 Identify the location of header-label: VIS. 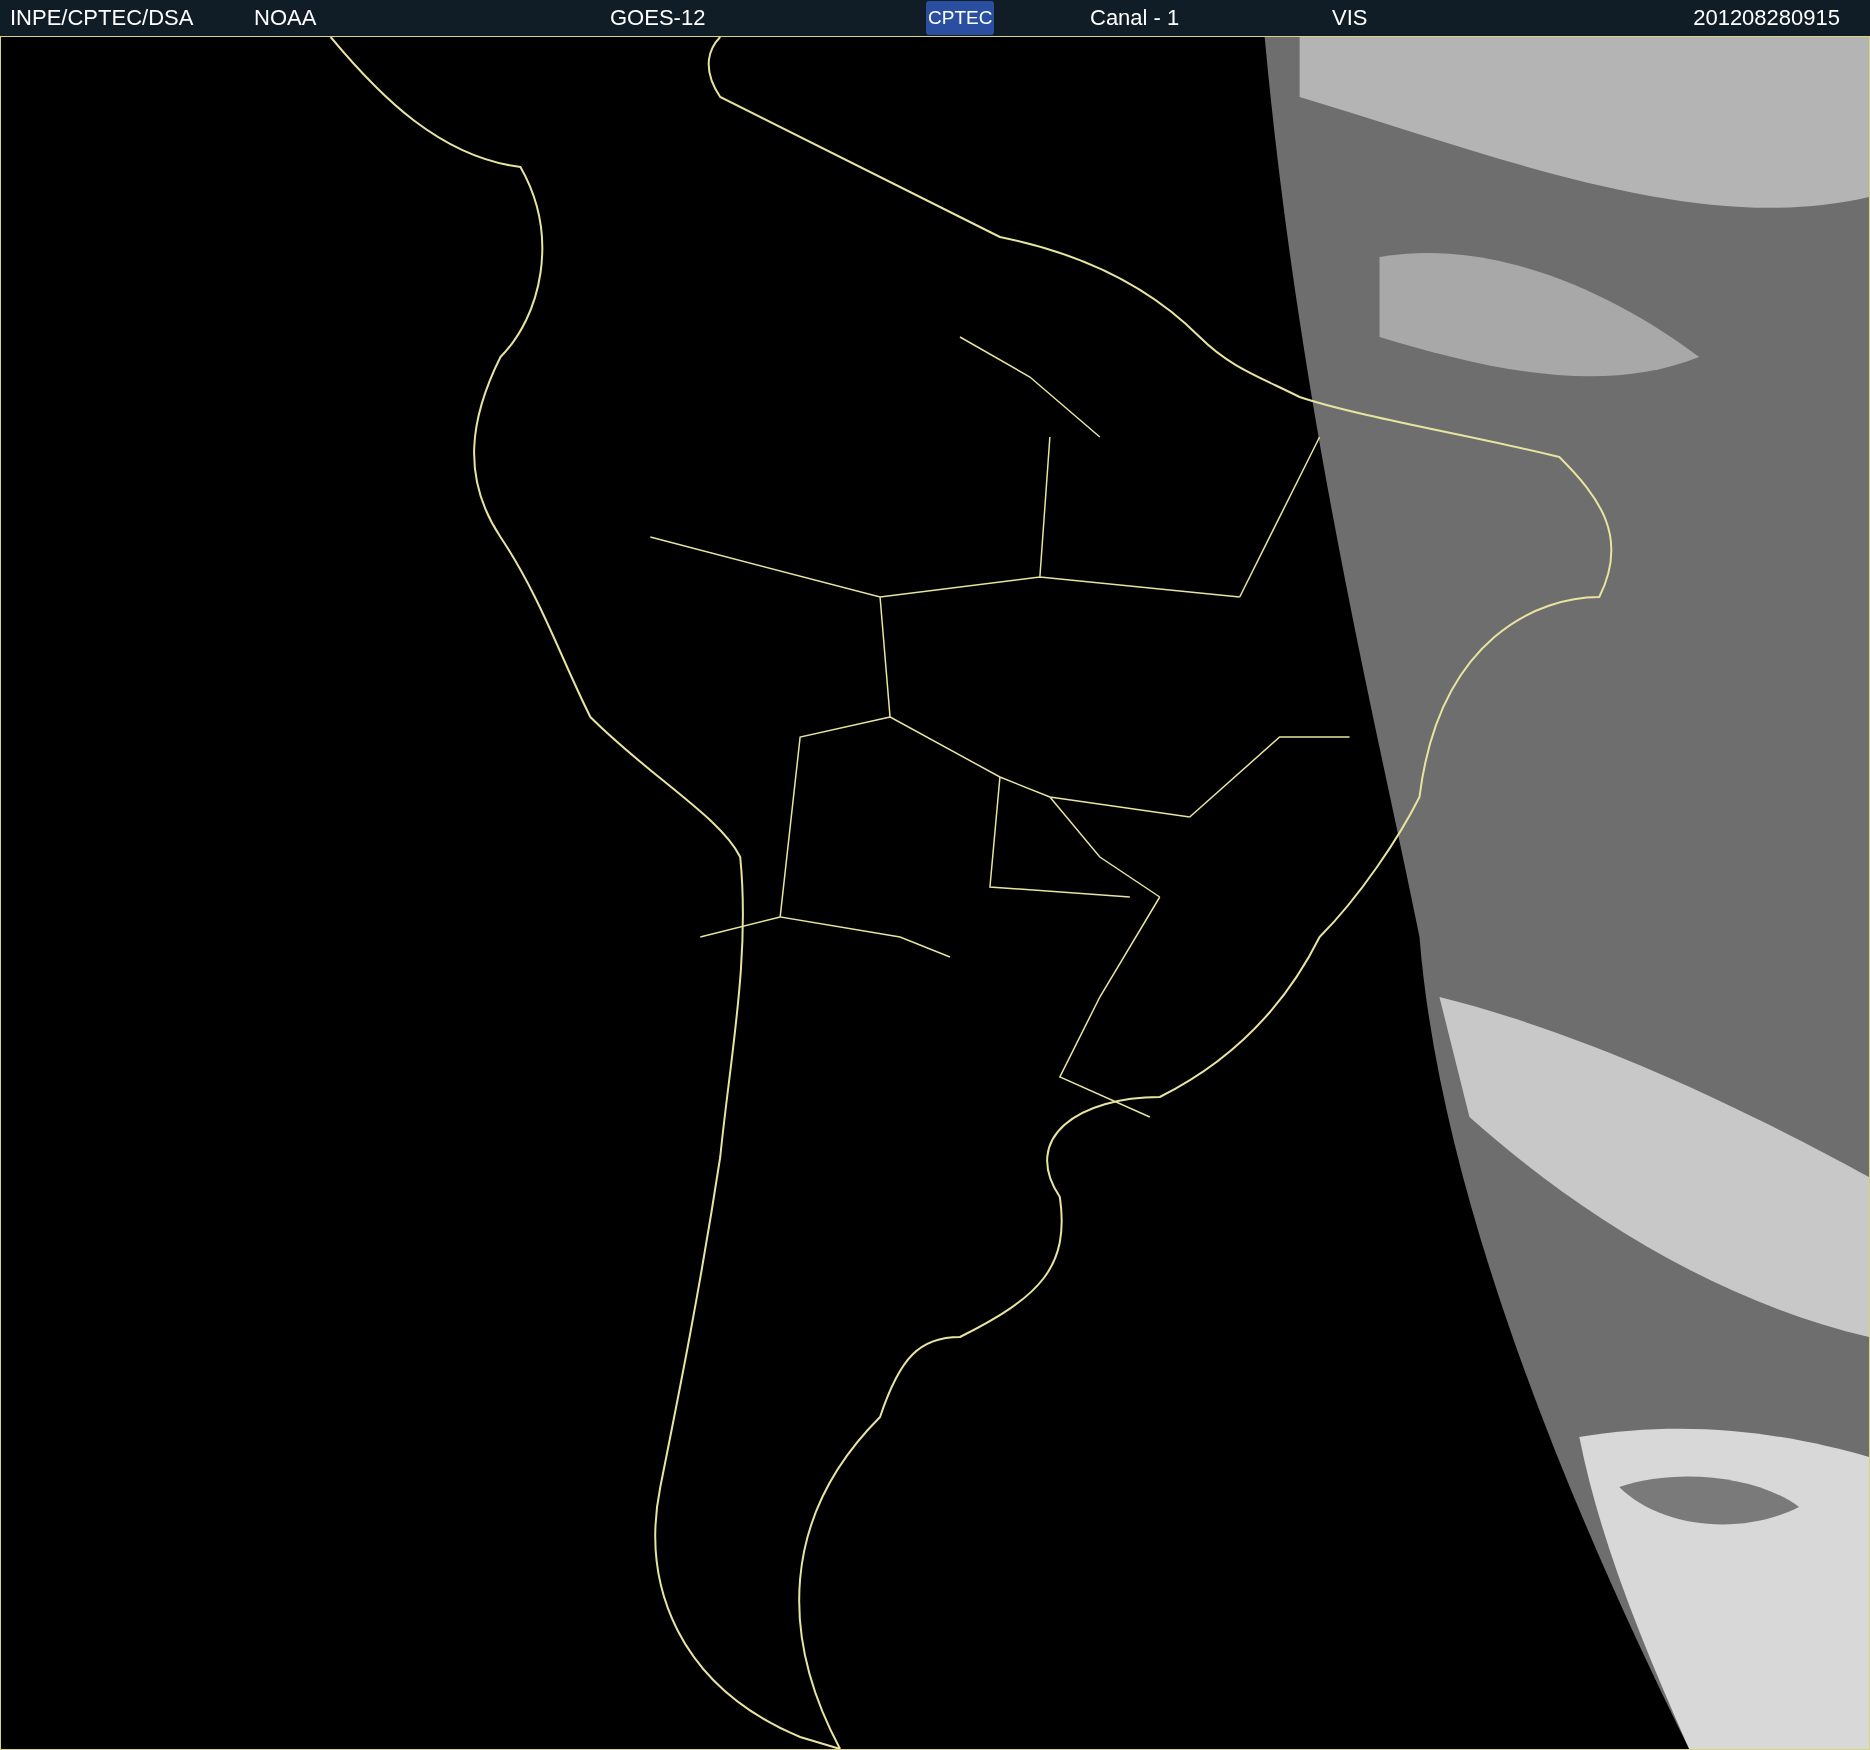
(1350, 18).